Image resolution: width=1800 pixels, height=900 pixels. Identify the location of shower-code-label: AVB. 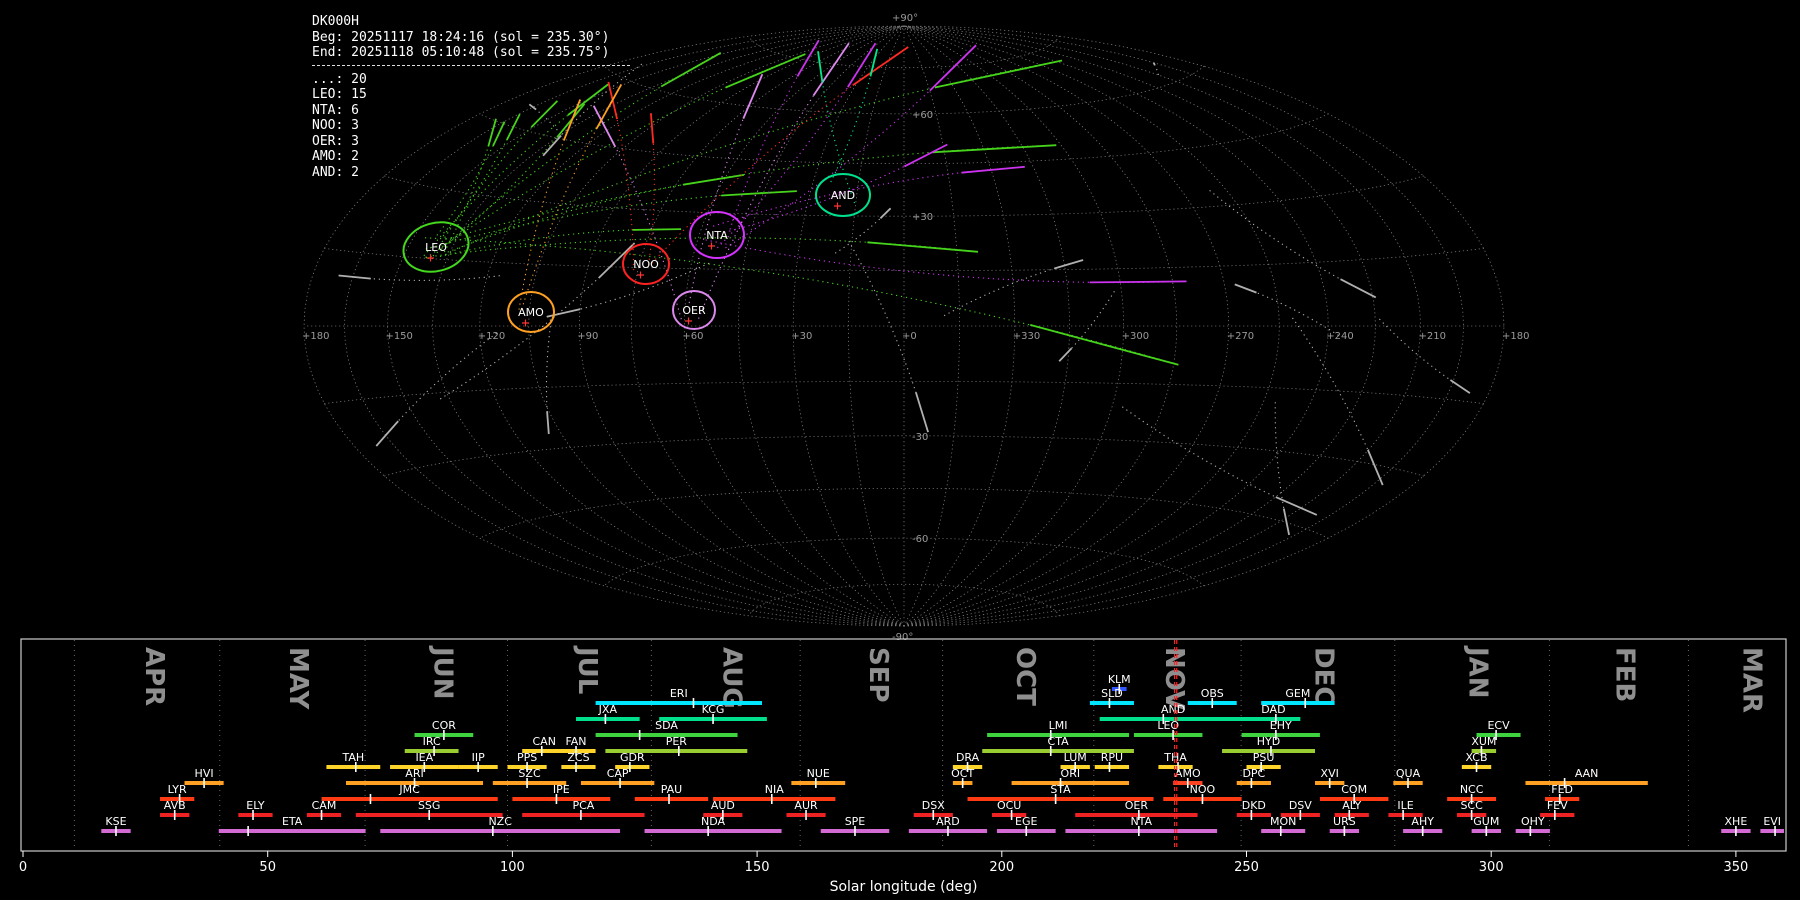
(175, 805).